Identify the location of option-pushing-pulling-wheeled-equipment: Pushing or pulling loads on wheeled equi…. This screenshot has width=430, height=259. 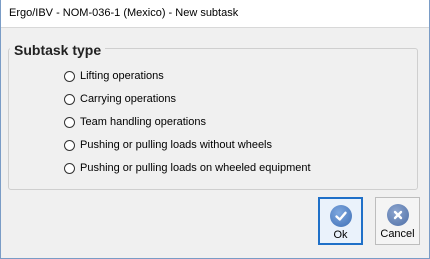
(187, 168).